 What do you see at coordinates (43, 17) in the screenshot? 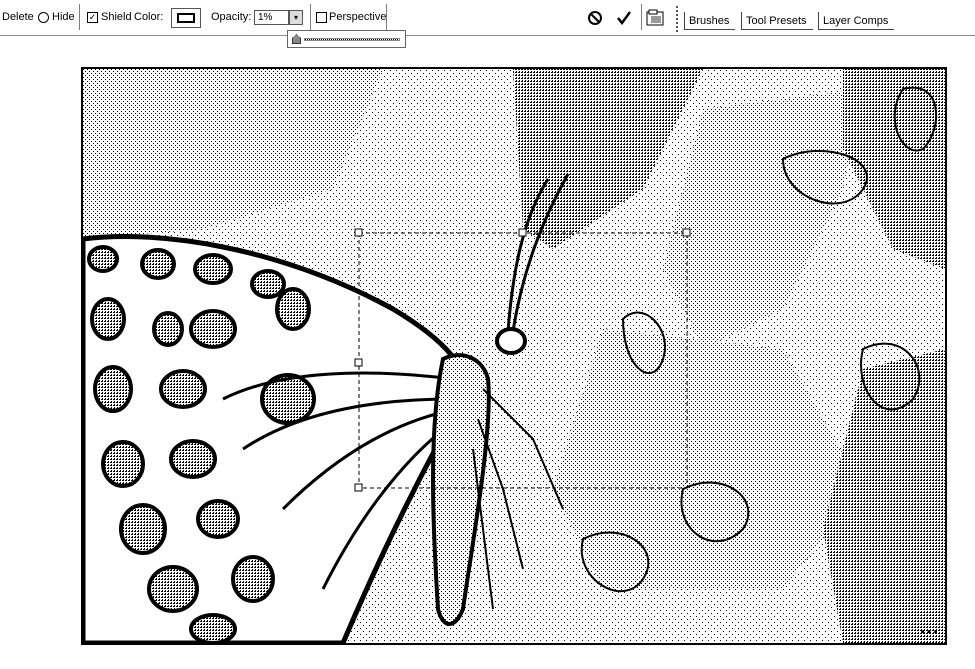
I see `hide-radio` at bounding box center [43, 17].